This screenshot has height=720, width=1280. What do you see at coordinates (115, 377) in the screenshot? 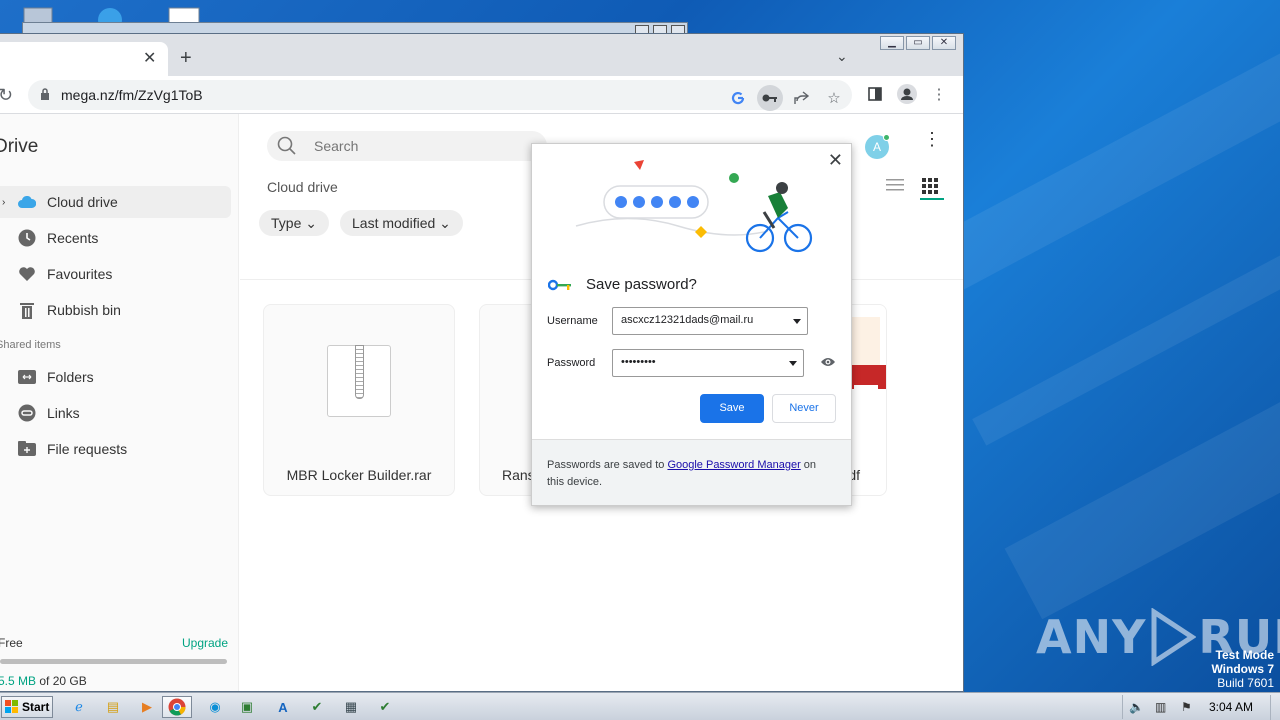
I see `sidebar-item-folders: Folders` at bounding box center [115, 377].